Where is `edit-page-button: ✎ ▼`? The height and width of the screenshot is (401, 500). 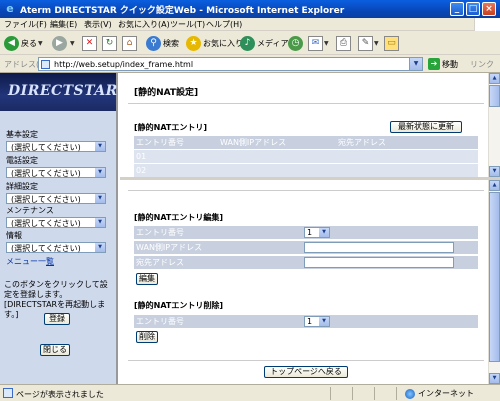
edit-page-button: ✎ ▼ is located at coordinates (368, 43).